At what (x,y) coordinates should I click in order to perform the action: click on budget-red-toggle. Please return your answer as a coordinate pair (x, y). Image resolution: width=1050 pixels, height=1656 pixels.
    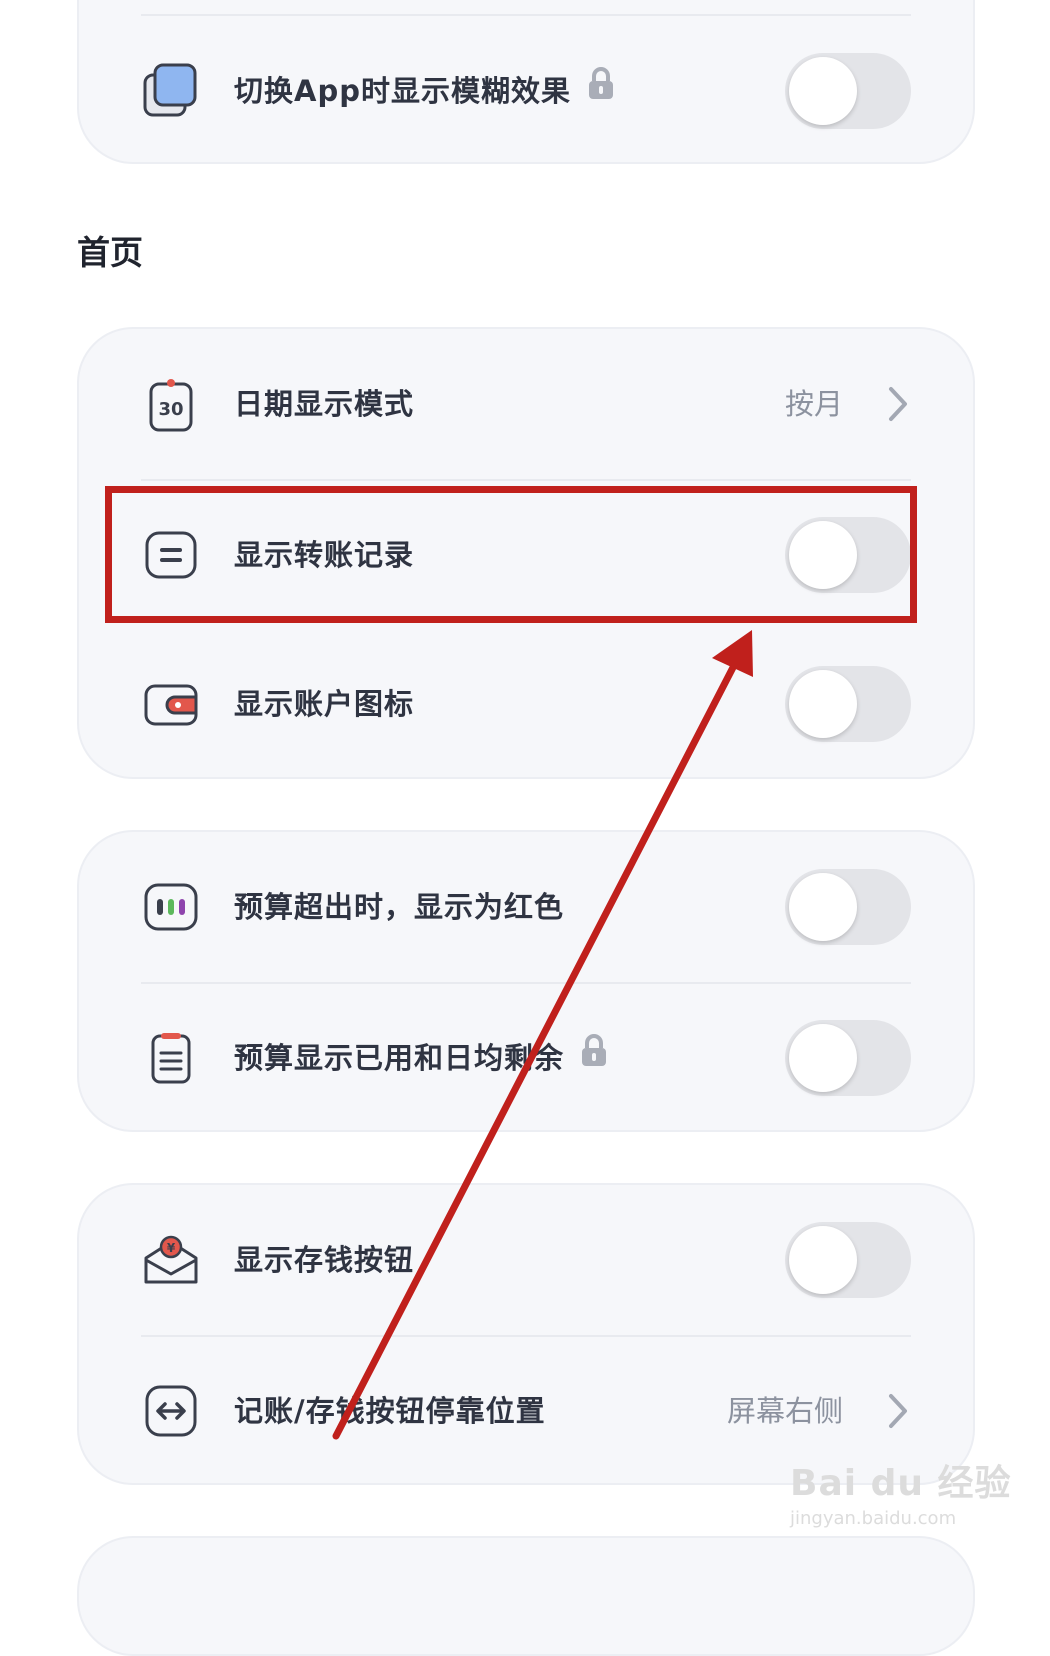
    Looking at the image, I should click on (848, 907).